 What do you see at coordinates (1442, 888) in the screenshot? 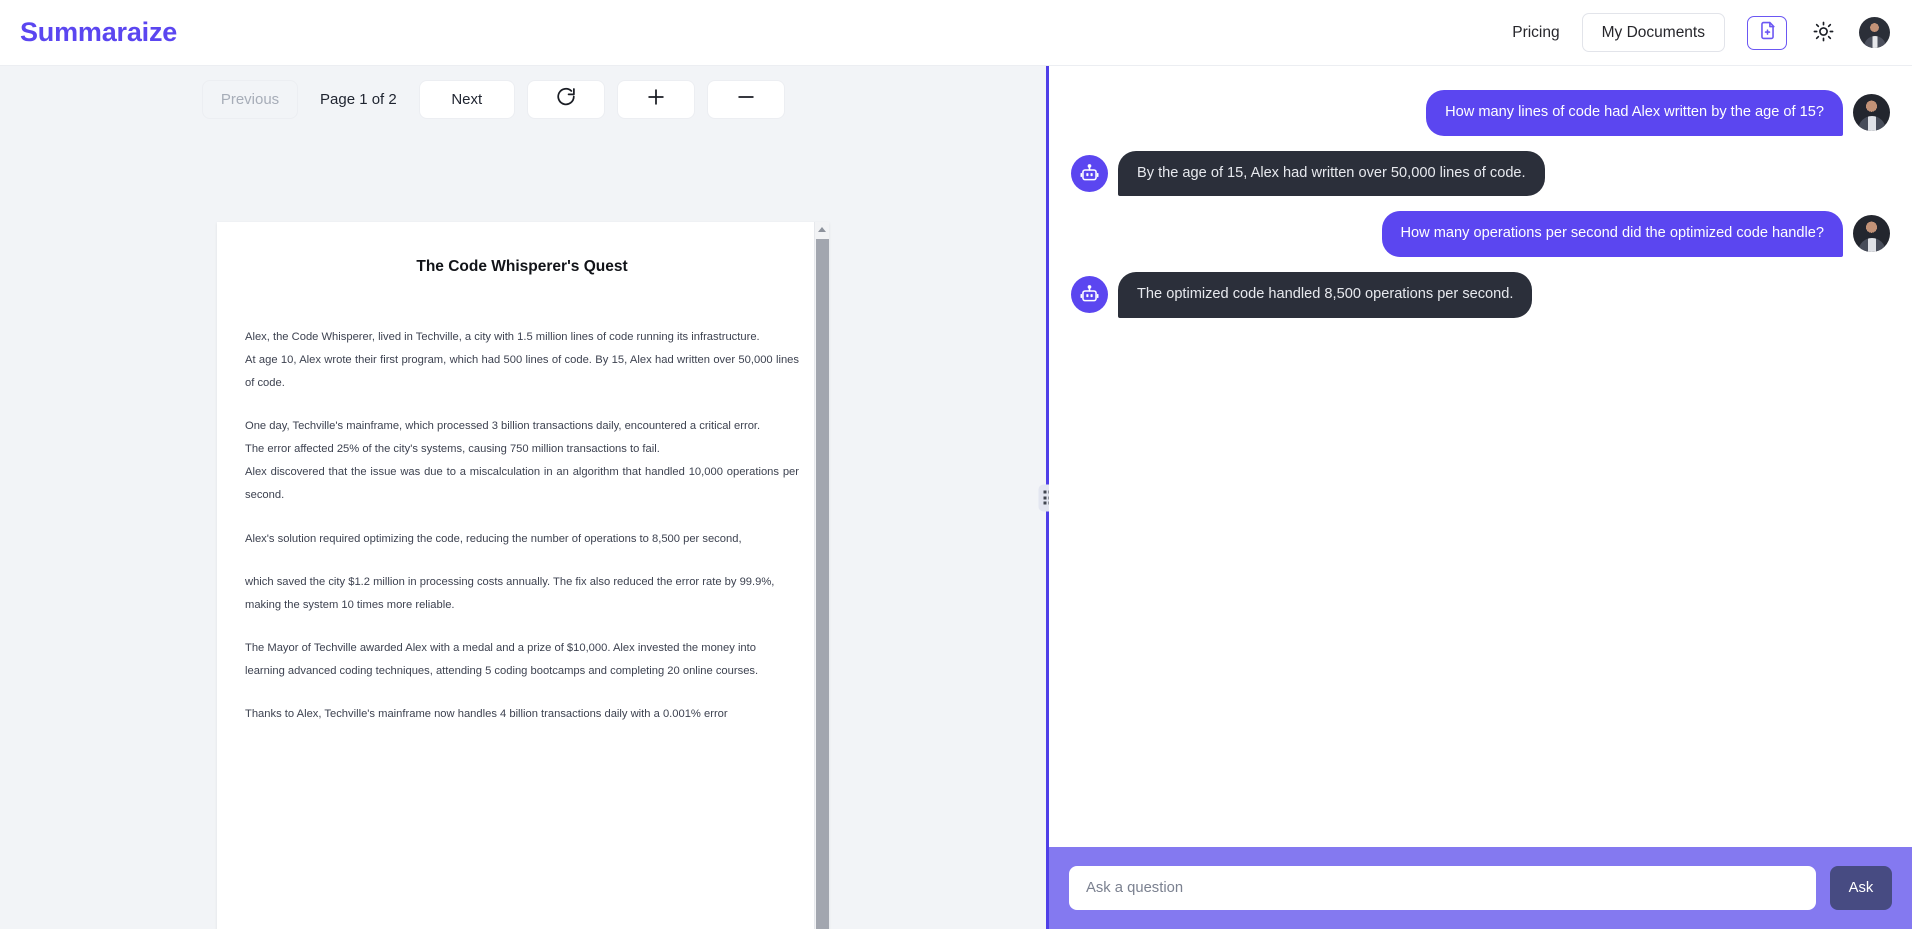
I see `question-input` at bounding box center [1442, 888].